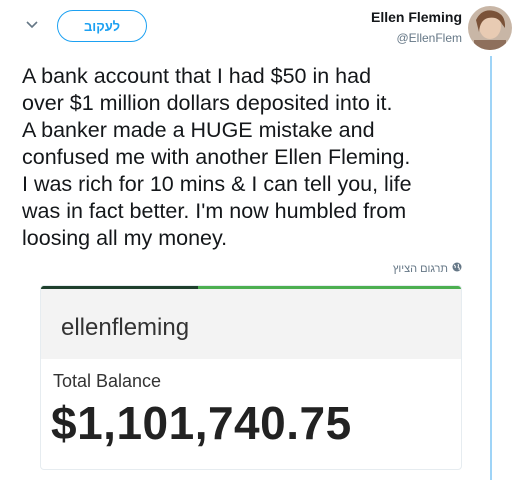 Image resolution: width=515 pixels, height=480 pixels. I want to click on translate-label: תרגום הציוץ, so click(420, 268).